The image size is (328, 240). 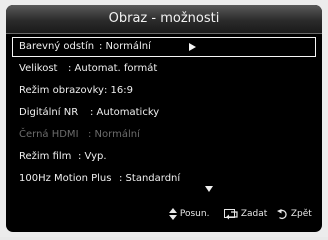 What do you see at coordinates (164, 214) in the screenshot?
I see `help-bar: Posun. Zadat Zpět` at bounding box center [164, 214].